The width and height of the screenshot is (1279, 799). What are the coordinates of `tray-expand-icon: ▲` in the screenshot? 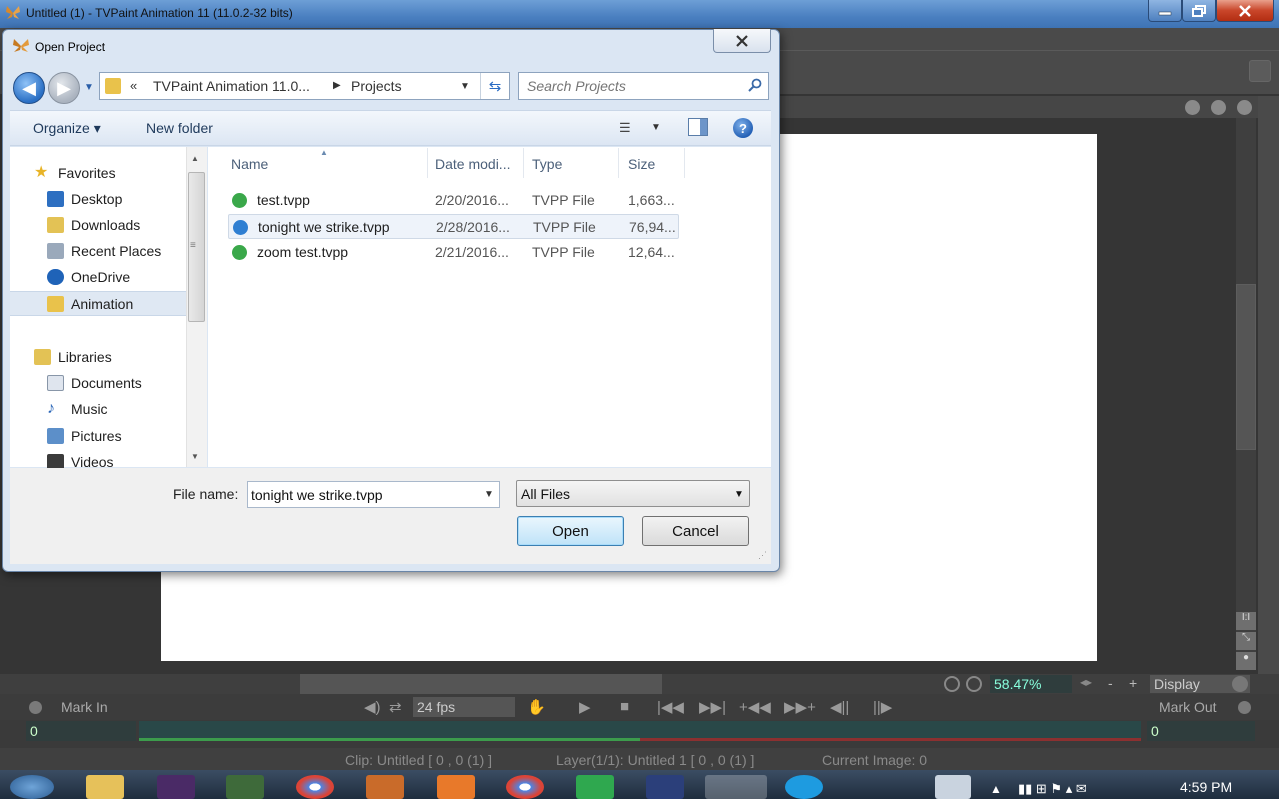 It's located at (996, 789).